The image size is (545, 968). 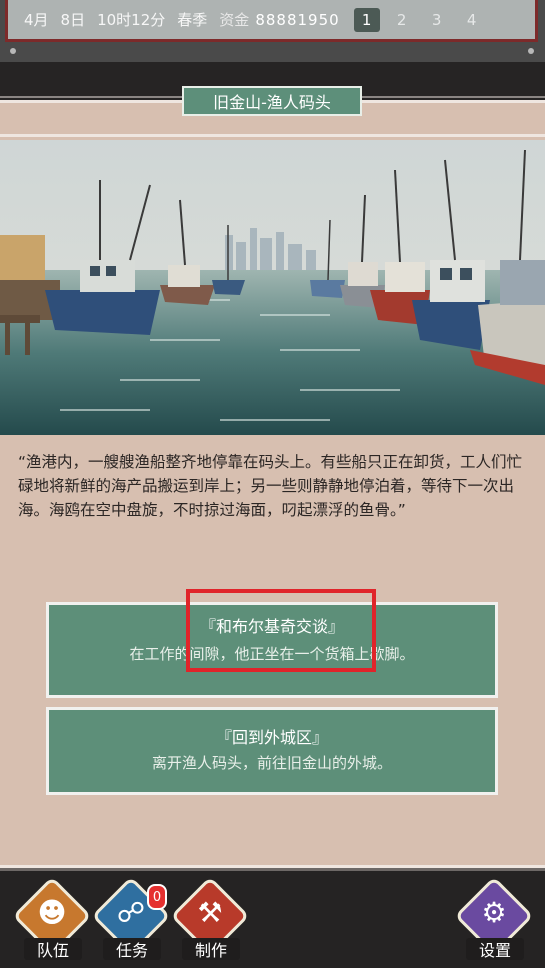 I want to click on gear-icon: ⚙, so click(x=494, y=912).